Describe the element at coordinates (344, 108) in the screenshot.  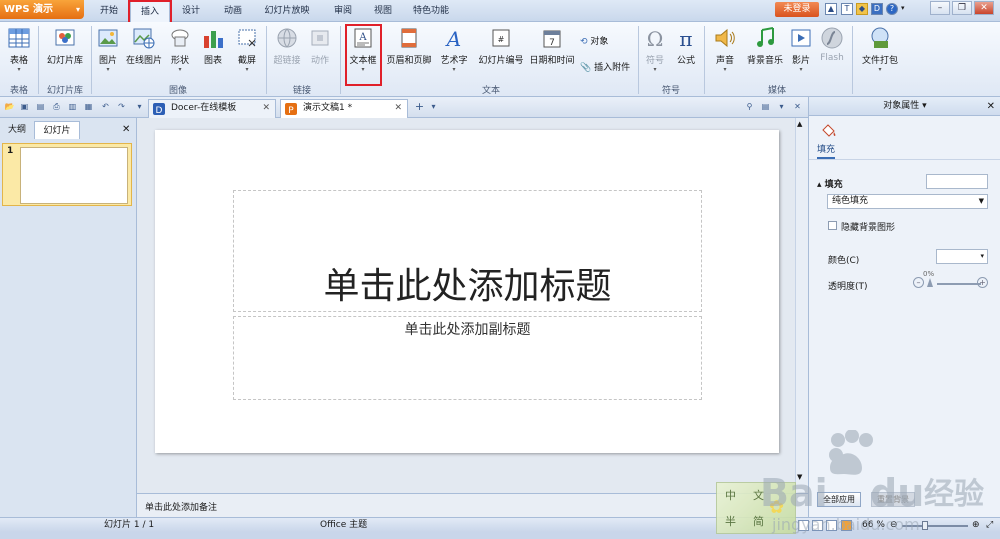
I see `tab-presentation: P 演示文稿1 * ✕` at that location.